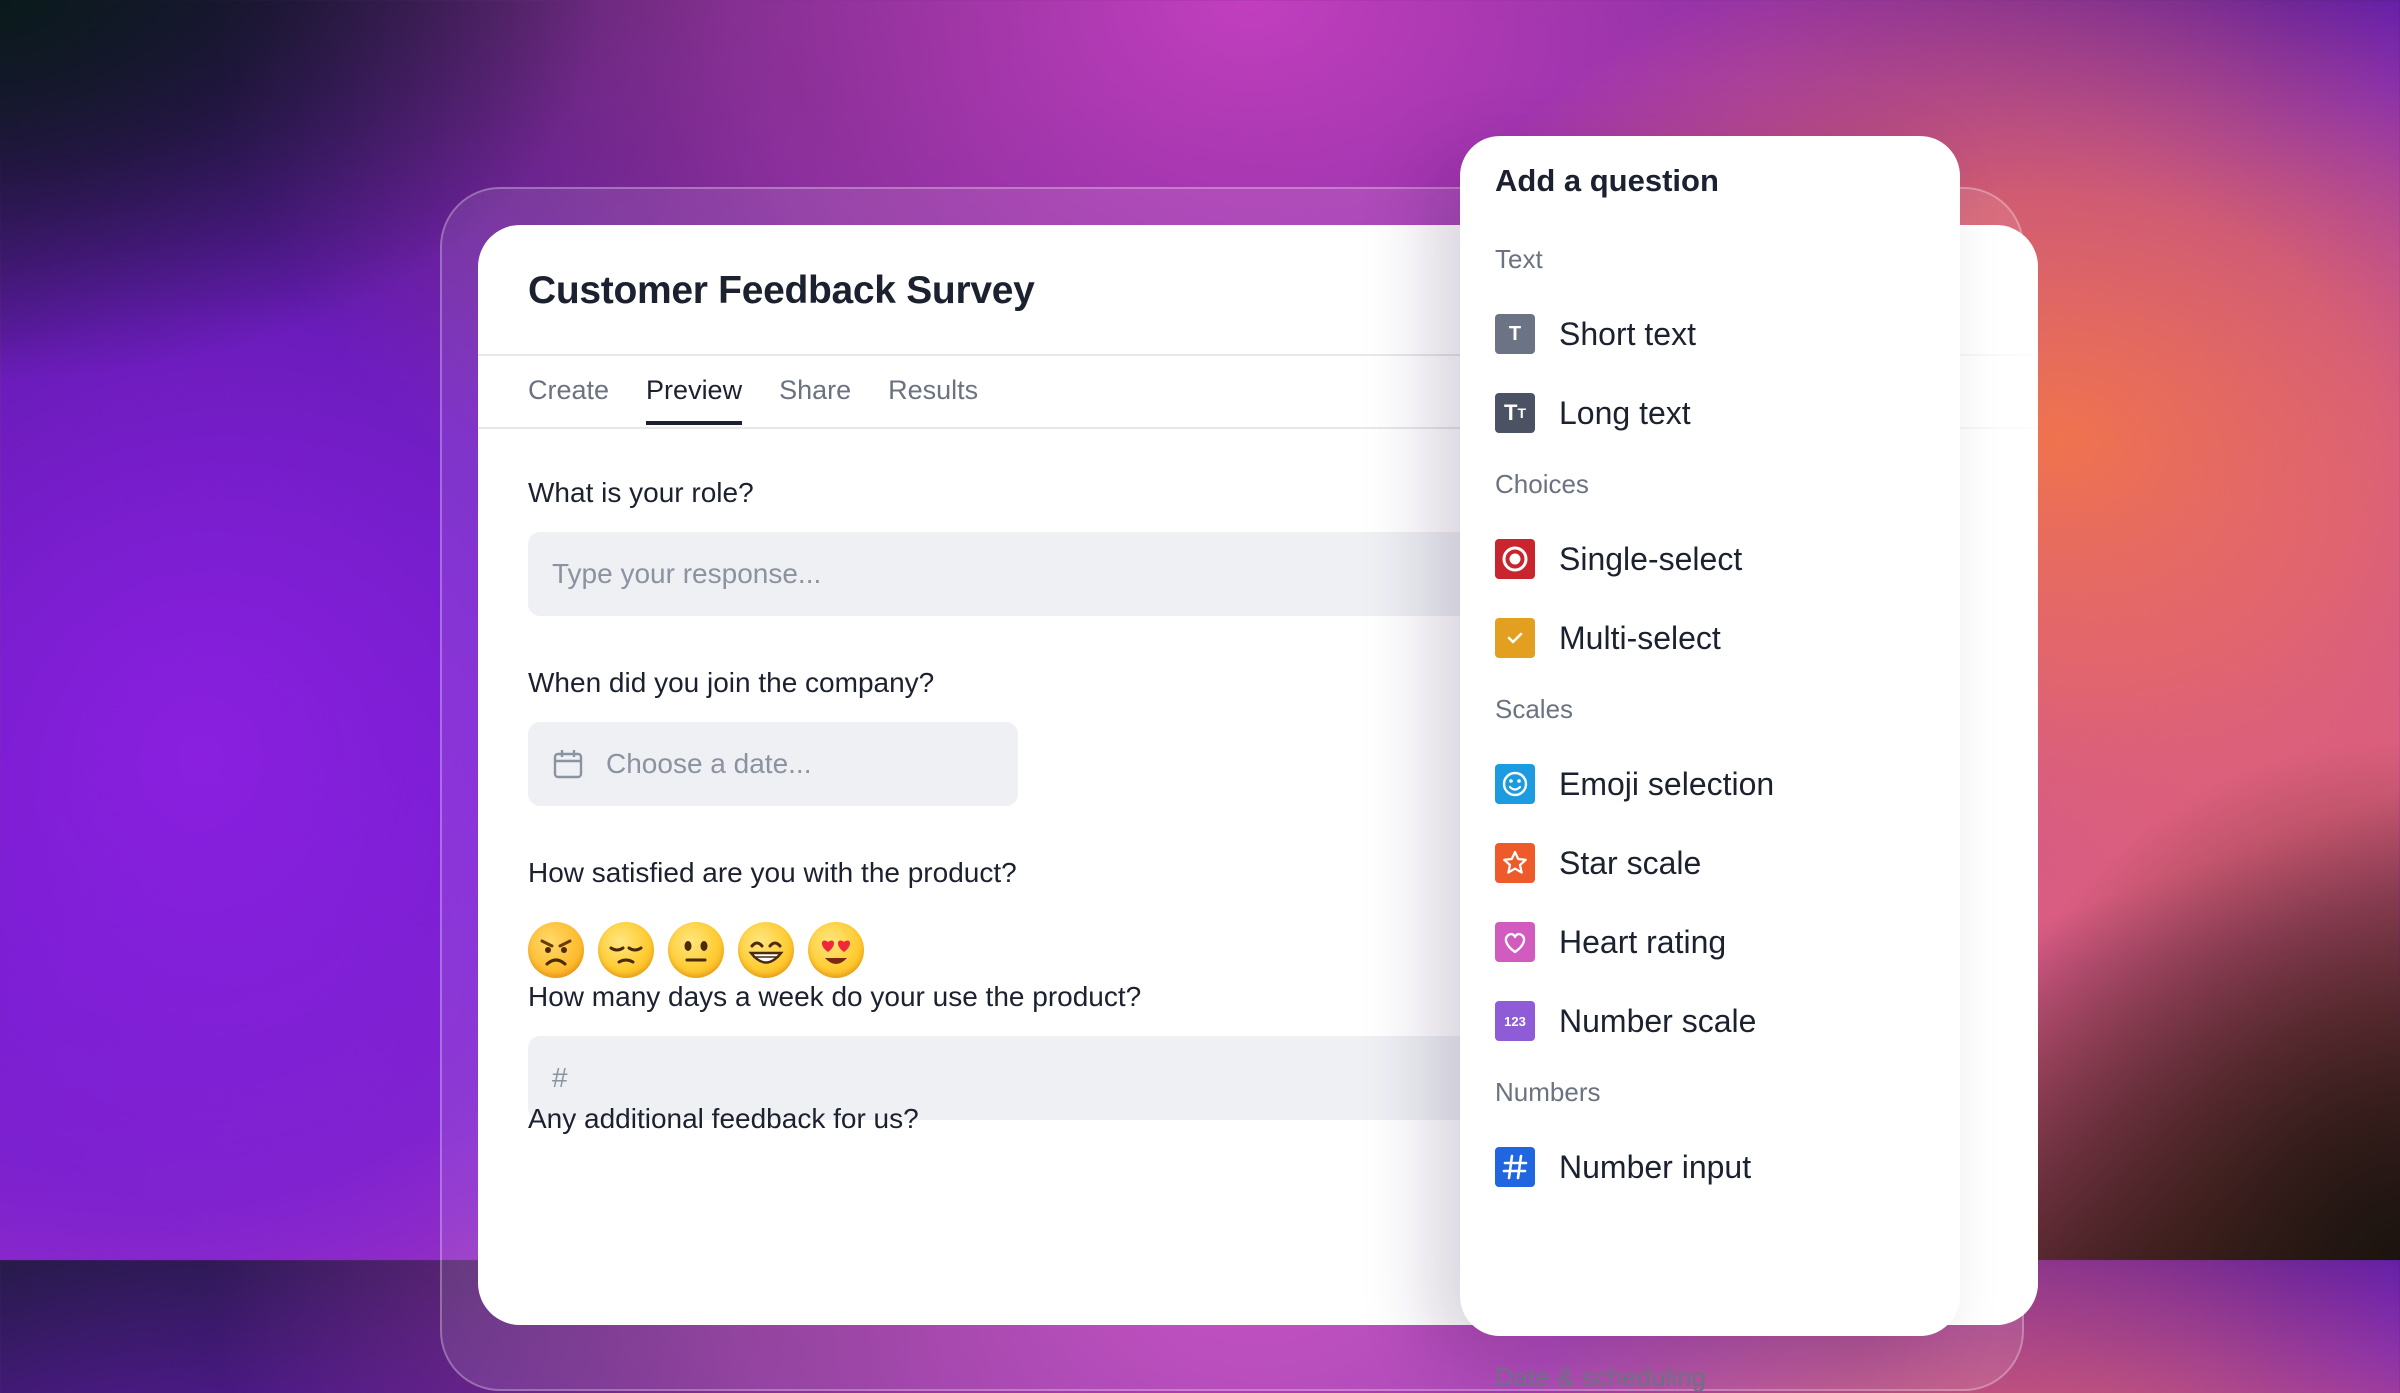  What do you see at coordinates (1627, 333) in the screenshot?
I see `item-label: Short text` at bounding box center [1627, 333].